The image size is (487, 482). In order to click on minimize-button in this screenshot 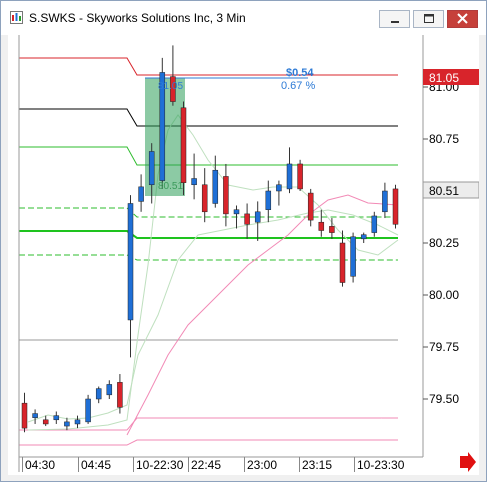, I will do `click(394, 19)`.